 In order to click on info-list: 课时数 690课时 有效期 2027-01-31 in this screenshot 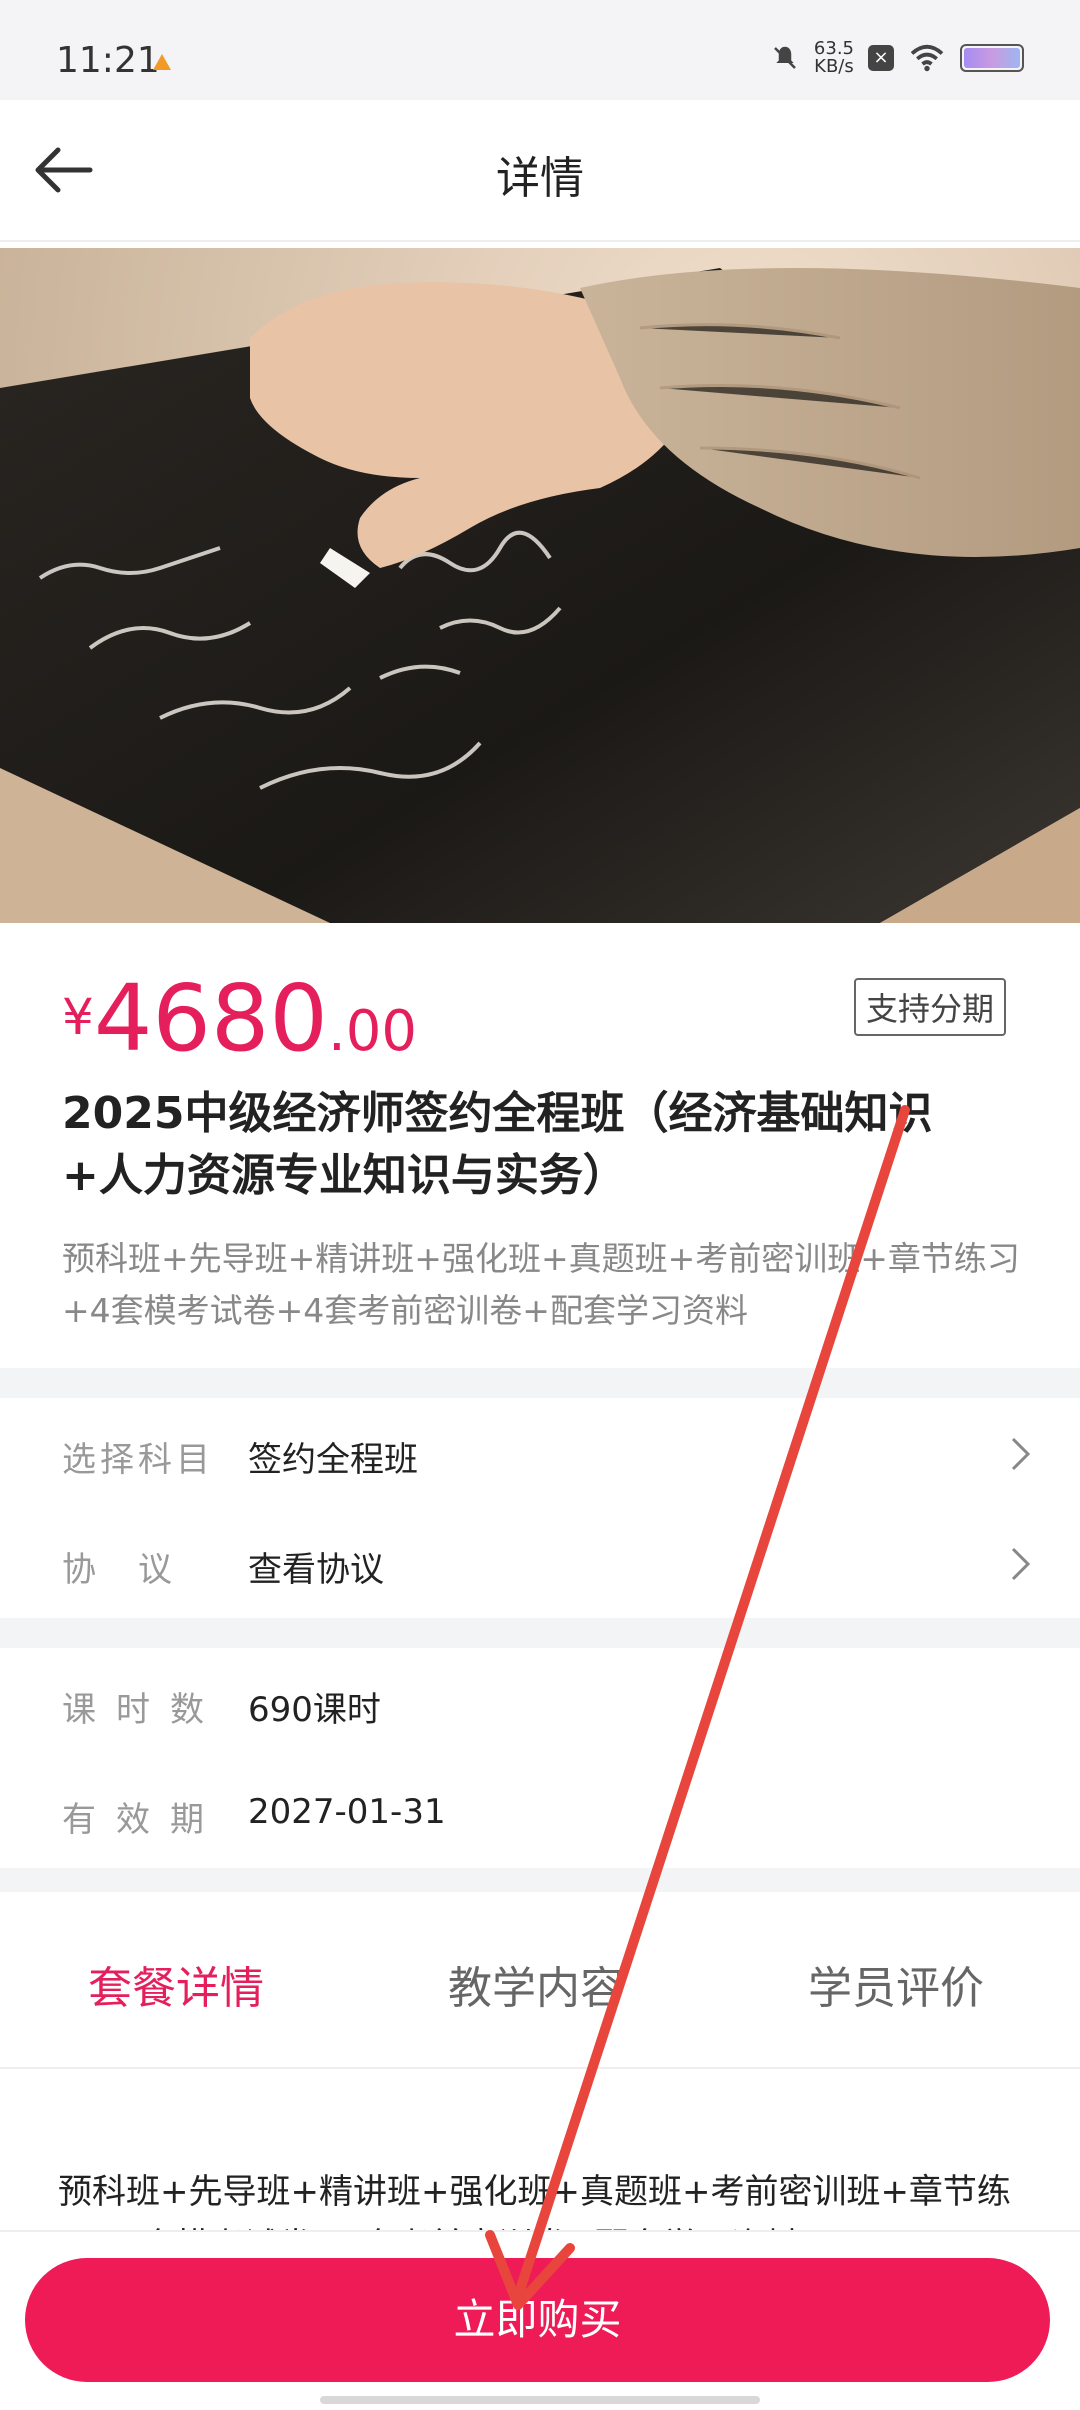, I will do `click(540, 1758)`.